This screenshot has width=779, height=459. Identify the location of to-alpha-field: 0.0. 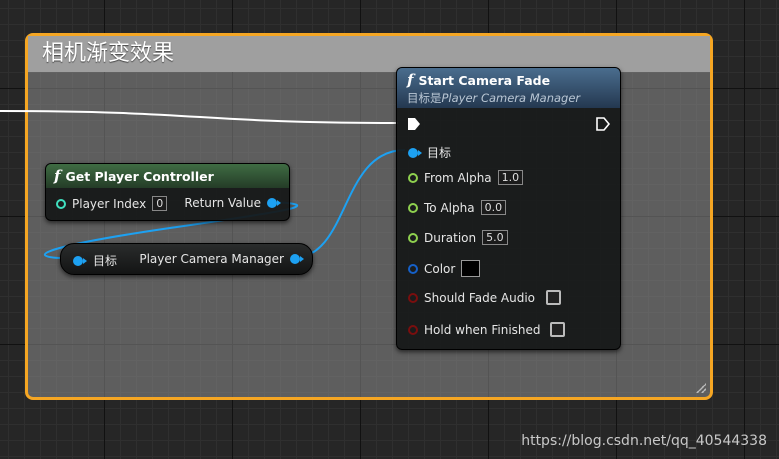
(493, 207).